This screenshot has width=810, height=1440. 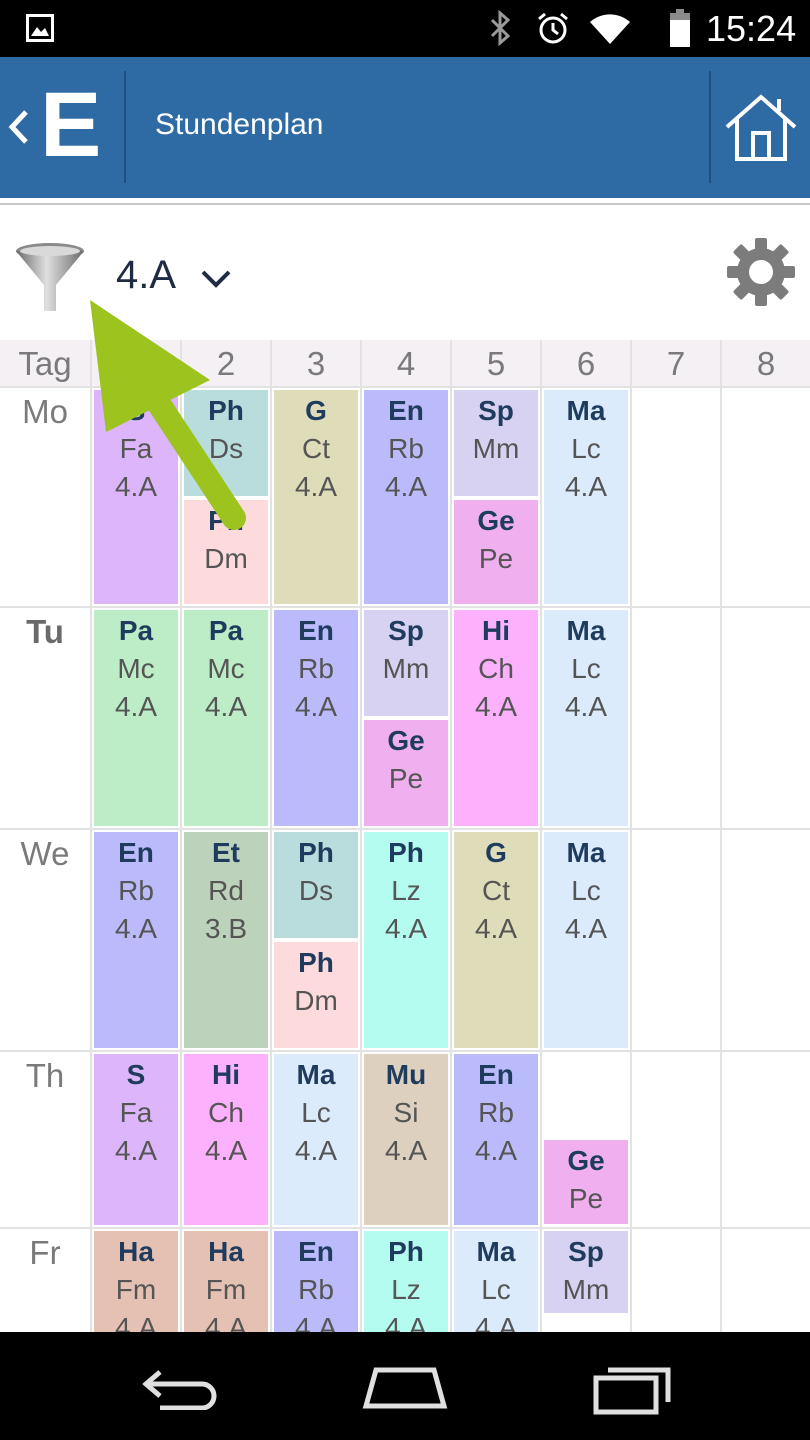 I want to click on settings-gear-icon, so click(x=761, y=272).